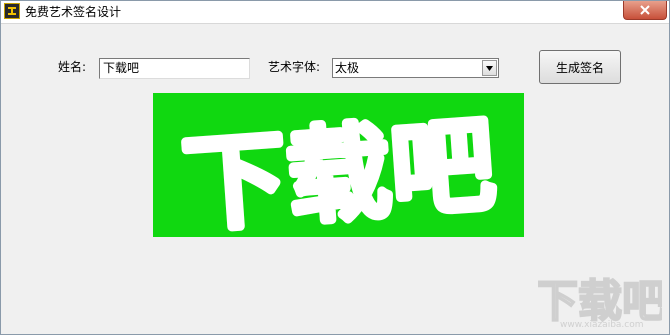 This screenshot has height=335, width=670. Describe the element at coordinates (335, 12) in the screenshot. I see `title-bar: 免费艺术签名设计` at that location.